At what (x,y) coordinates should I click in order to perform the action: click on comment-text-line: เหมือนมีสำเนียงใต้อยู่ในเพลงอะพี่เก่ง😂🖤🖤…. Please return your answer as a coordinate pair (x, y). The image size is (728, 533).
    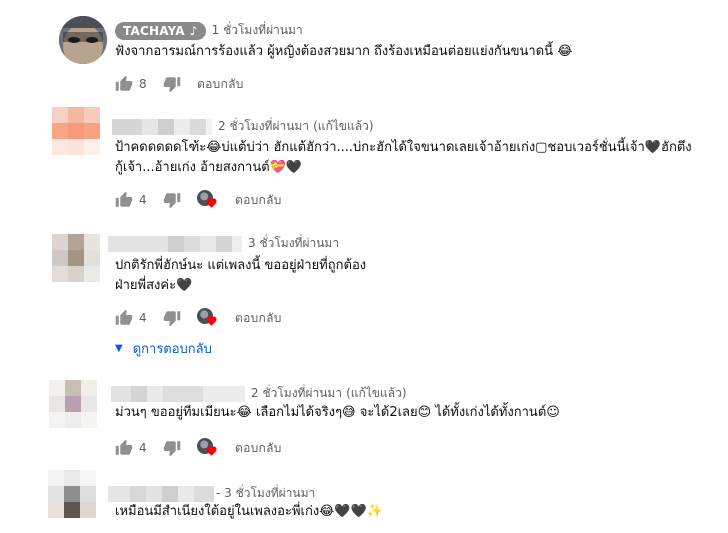
    Looking at the image, I should click on (249, 511).